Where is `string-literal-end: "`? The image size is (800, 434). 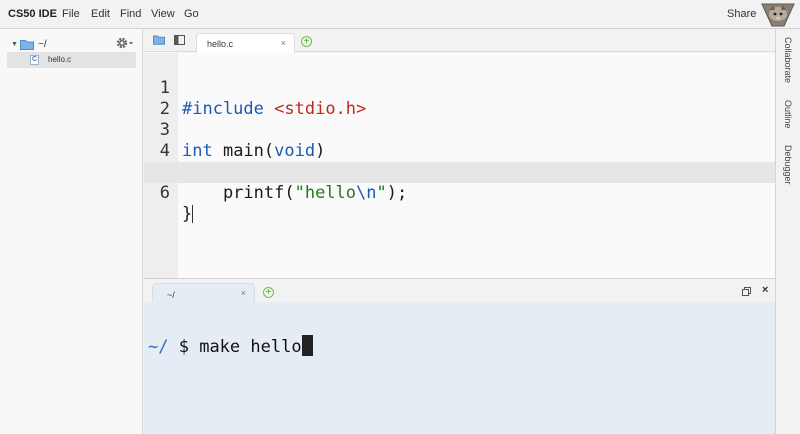
string-literal-end: " is located at coordinates (381, 193).